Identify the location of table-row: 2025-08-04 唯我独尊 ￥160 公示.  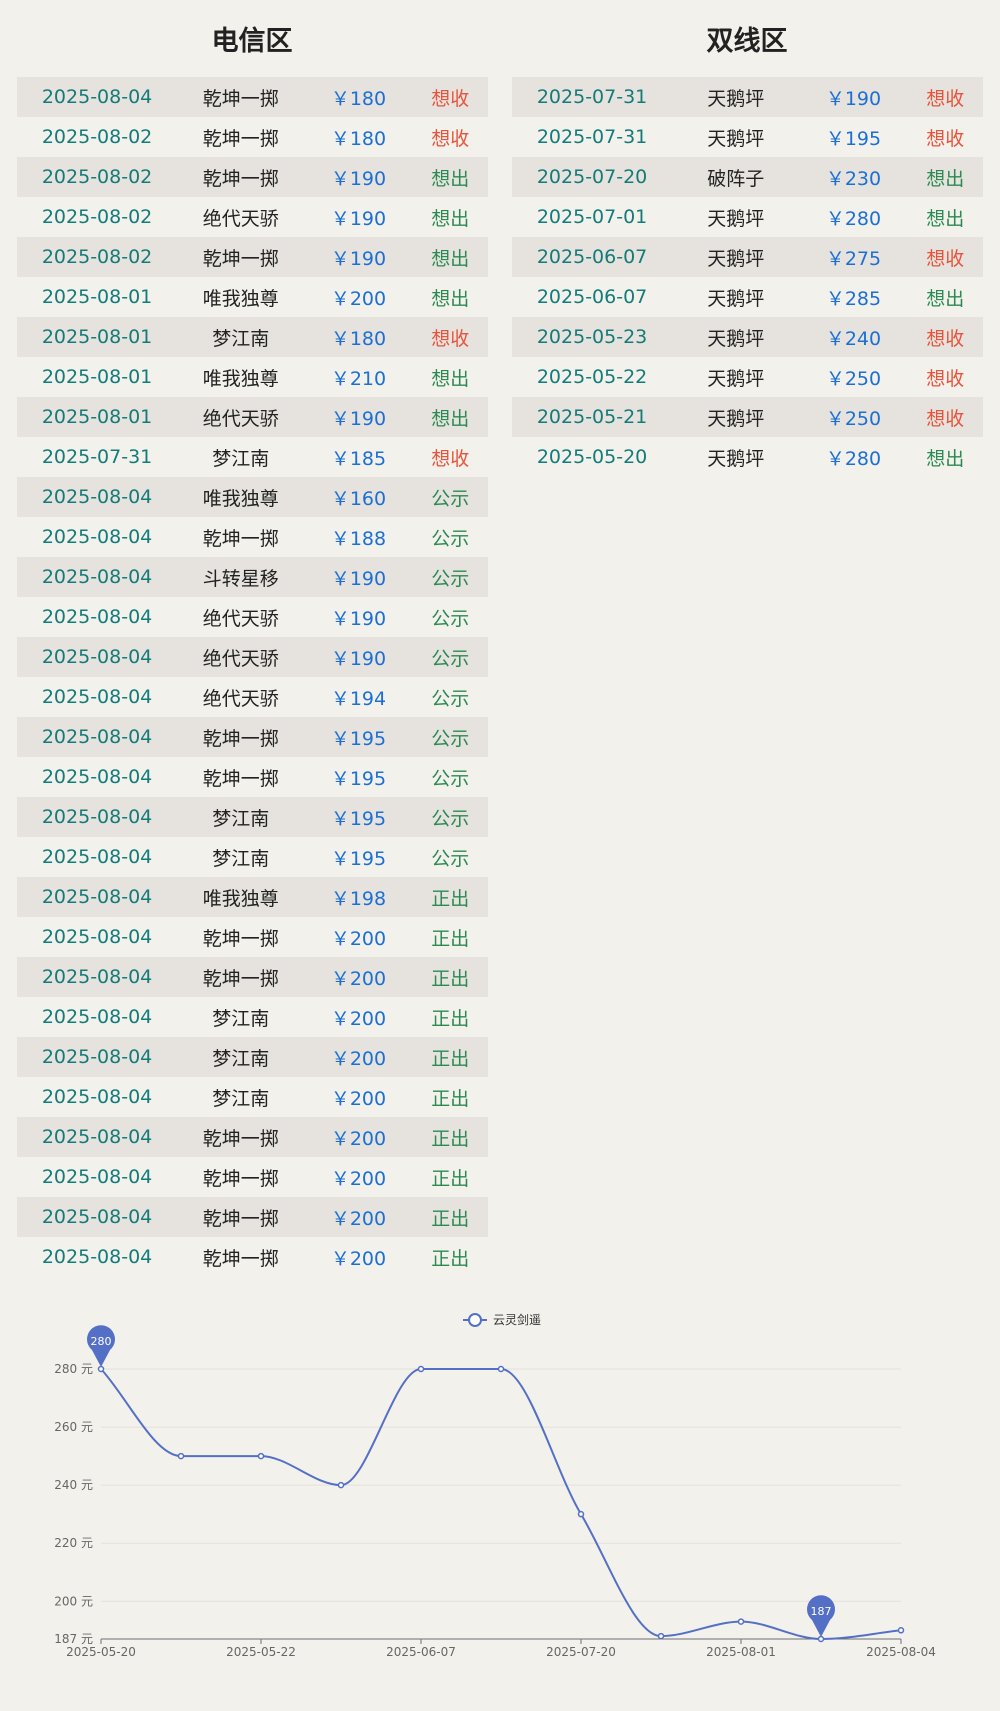
(252, 497).